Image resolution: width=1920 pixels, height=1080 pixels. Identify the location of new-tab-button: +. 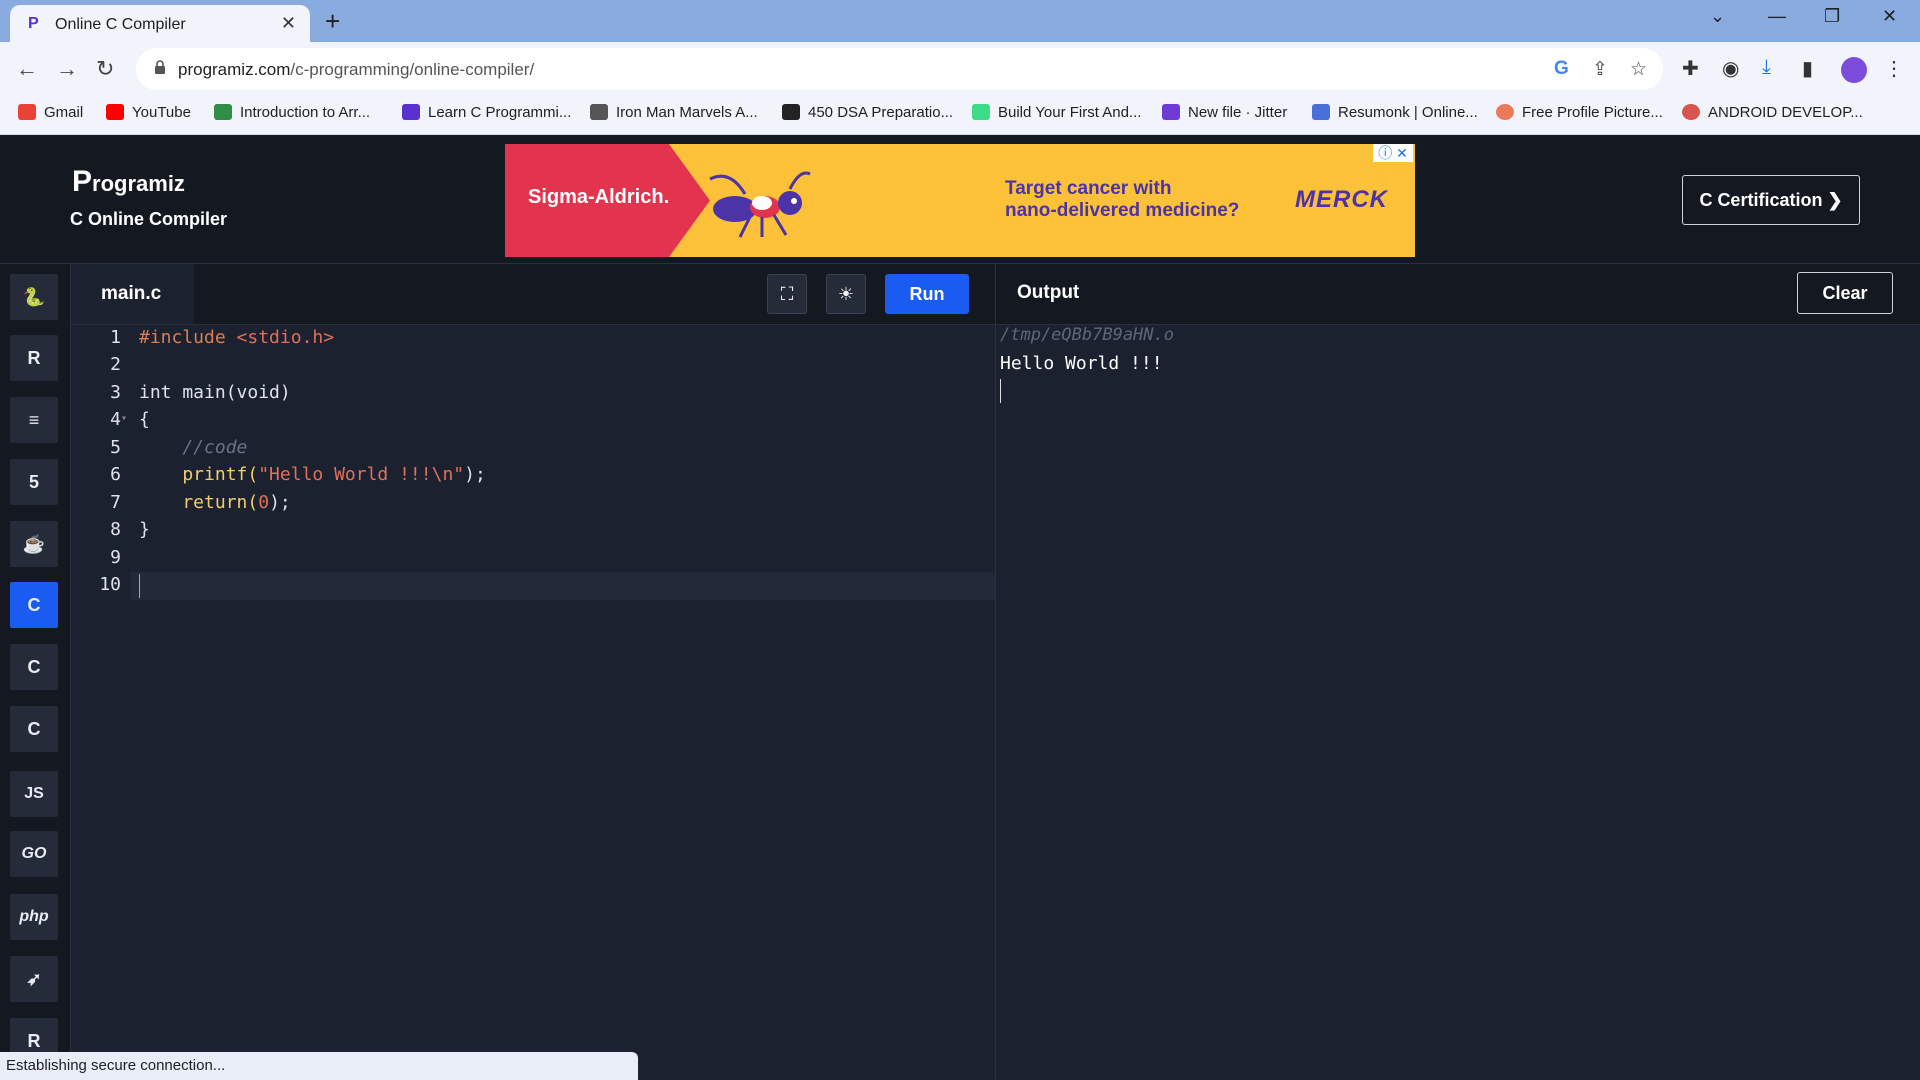
(332, 21).